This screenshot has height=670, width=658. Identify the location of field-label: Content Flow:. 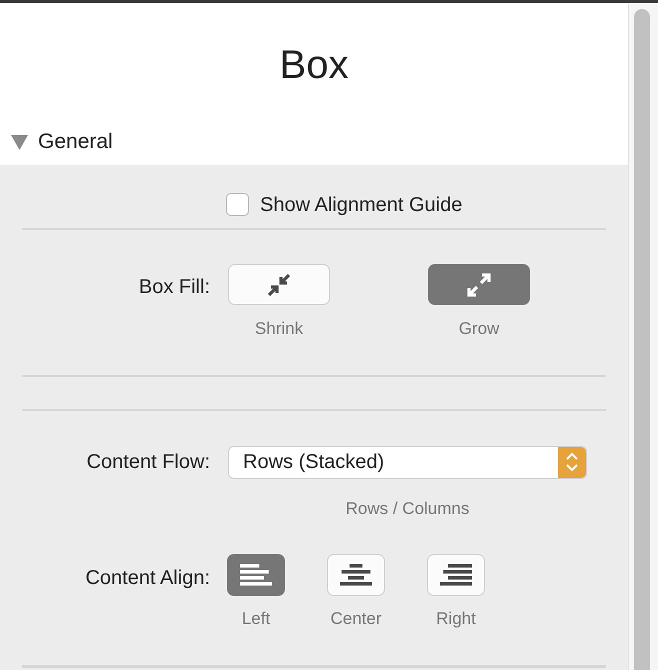
(148, 462).